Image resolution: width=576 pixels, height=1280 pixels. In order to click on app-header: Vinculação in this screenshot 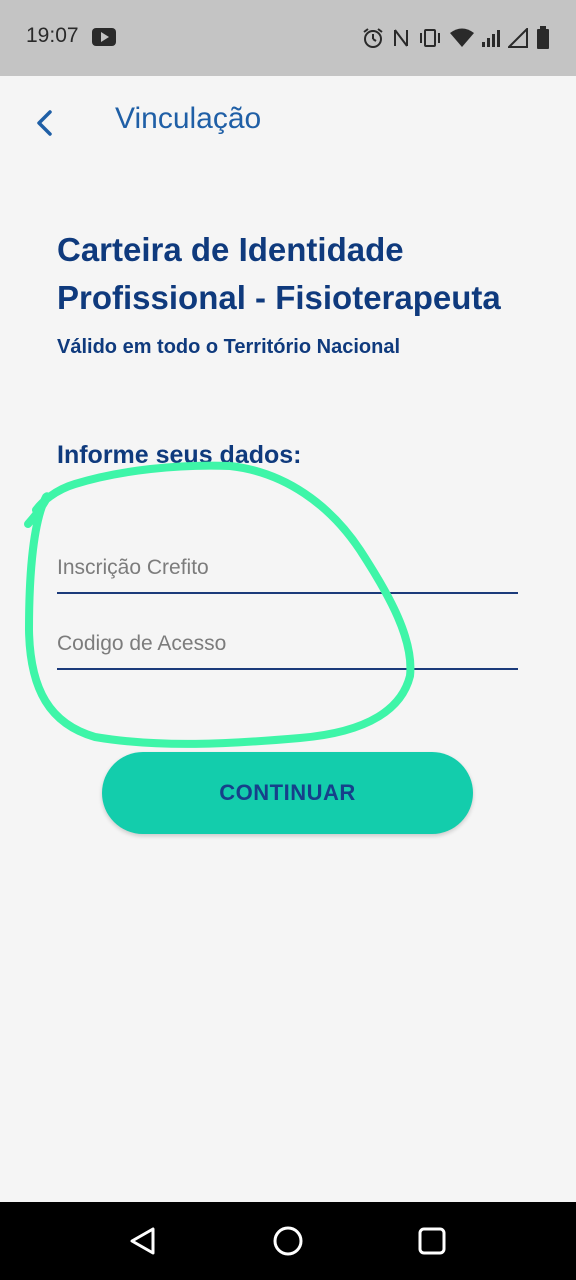, I will do `click(288, 122)`.